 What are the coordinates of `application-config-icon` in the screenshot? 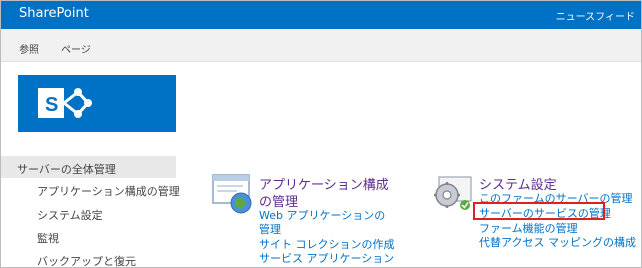 It's located at (232, 194).